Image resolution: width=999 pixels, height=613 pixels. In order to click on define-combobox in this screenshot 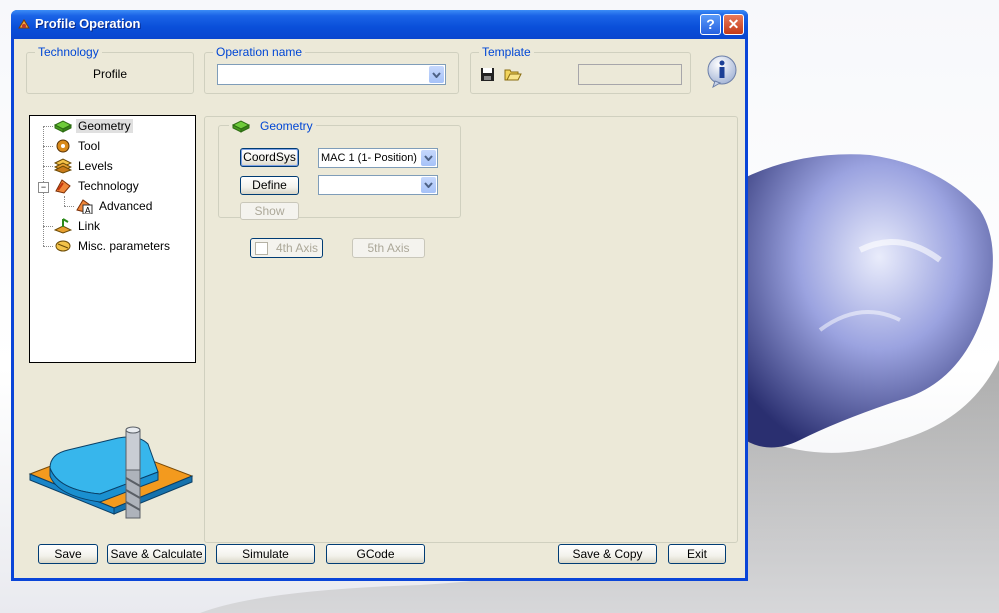, I will do `click(378, 185)`.